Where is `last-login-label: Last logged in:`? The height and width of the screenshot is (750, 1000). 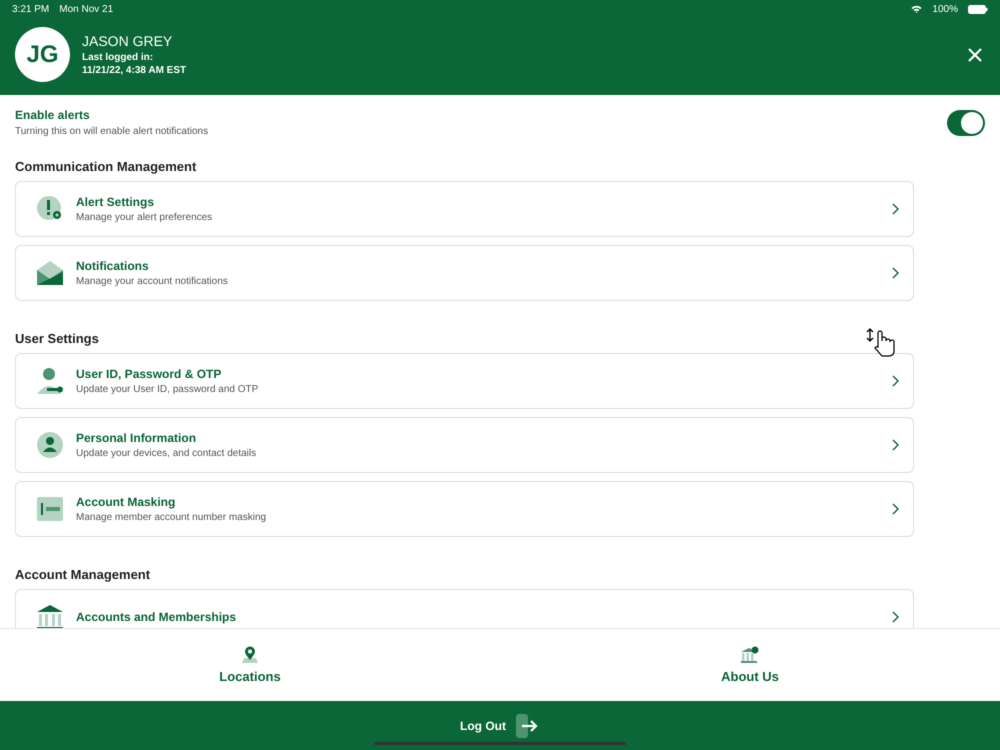 last-login-label: Last logged in: is located at coordinates (118, 57).